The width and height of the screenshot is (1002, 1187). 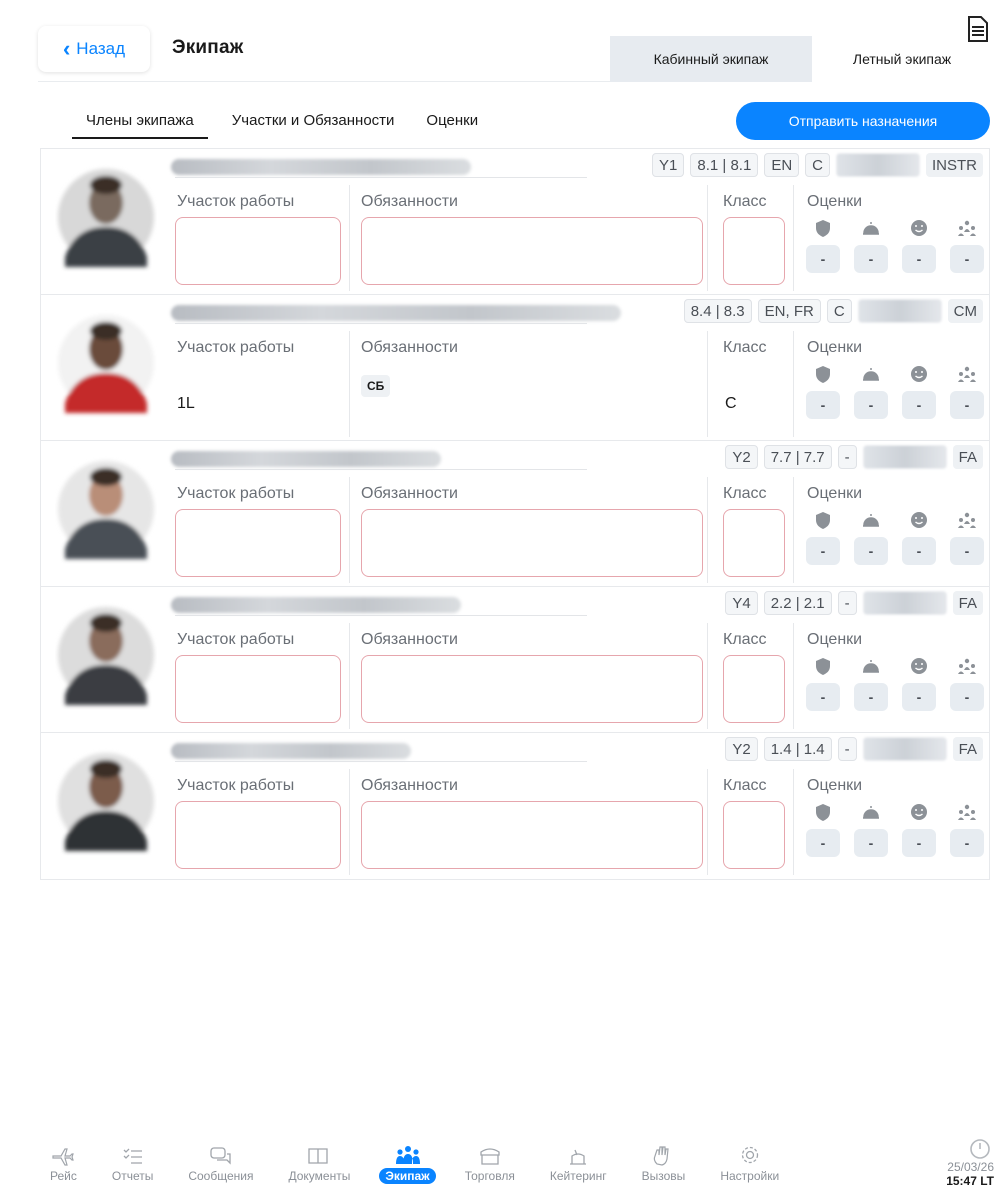 I want to click on service-bell-icon, so click(x=871, y=812).